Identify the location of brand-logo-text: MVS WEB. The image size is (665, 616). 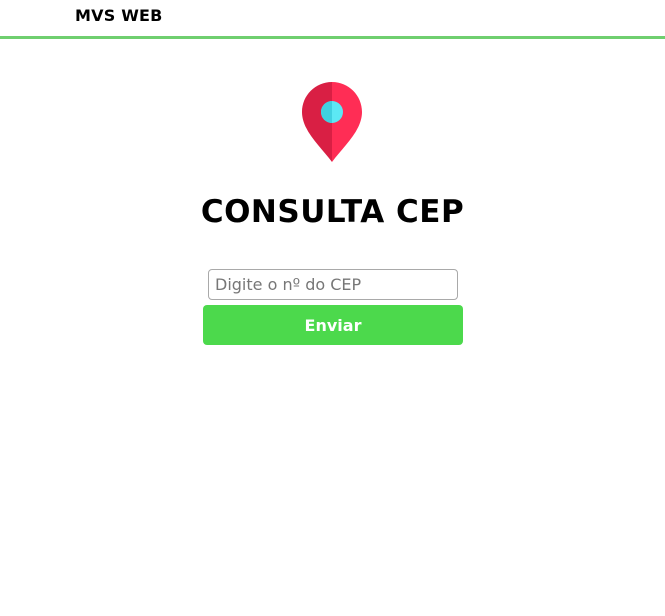
(119, 15).